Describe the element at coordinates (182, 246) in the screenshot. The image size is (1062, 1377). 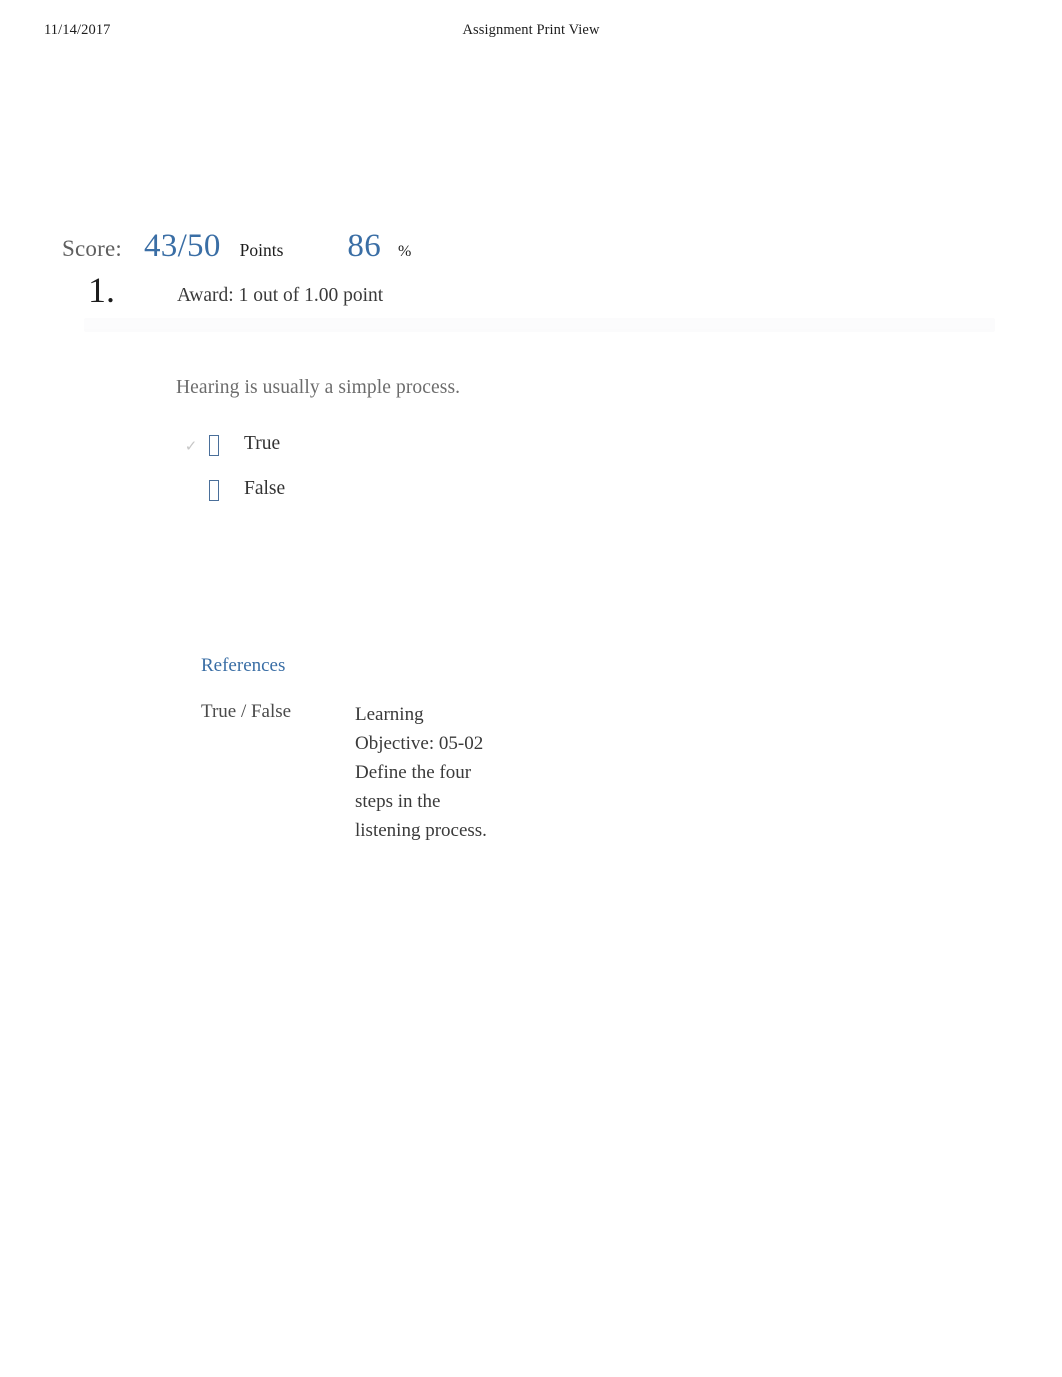
I see `score-points-value: 43/50` at that location.